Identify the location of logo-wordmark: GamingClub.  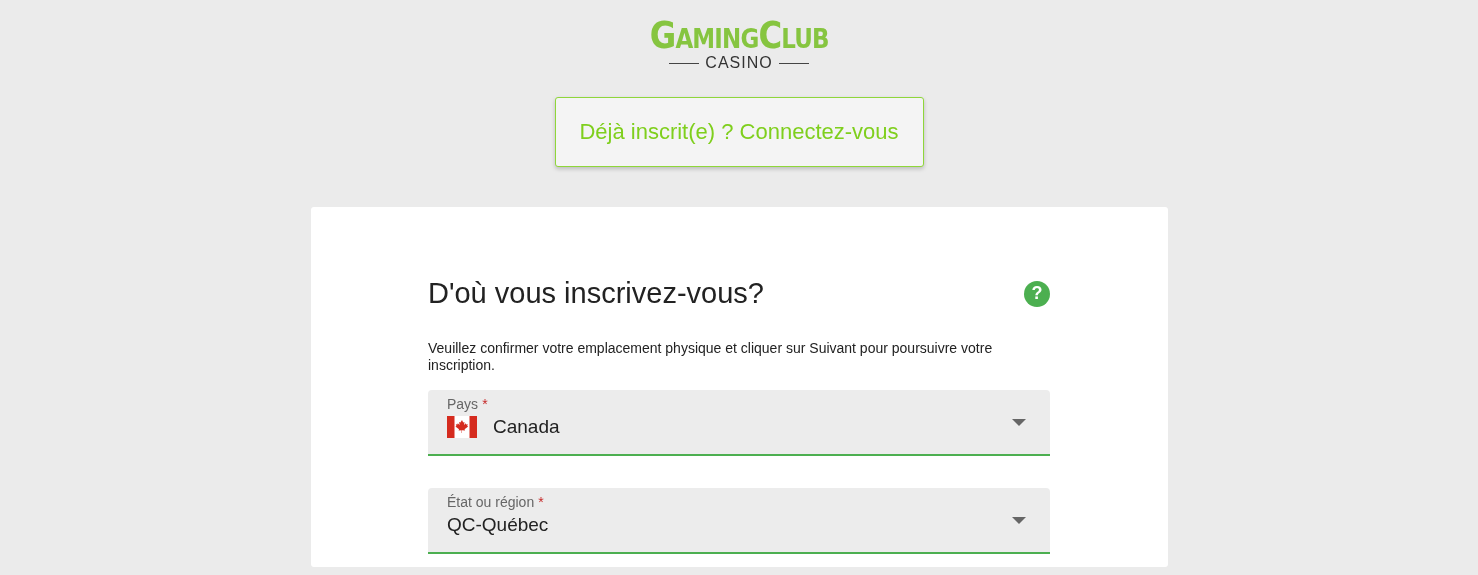
(739, 35).